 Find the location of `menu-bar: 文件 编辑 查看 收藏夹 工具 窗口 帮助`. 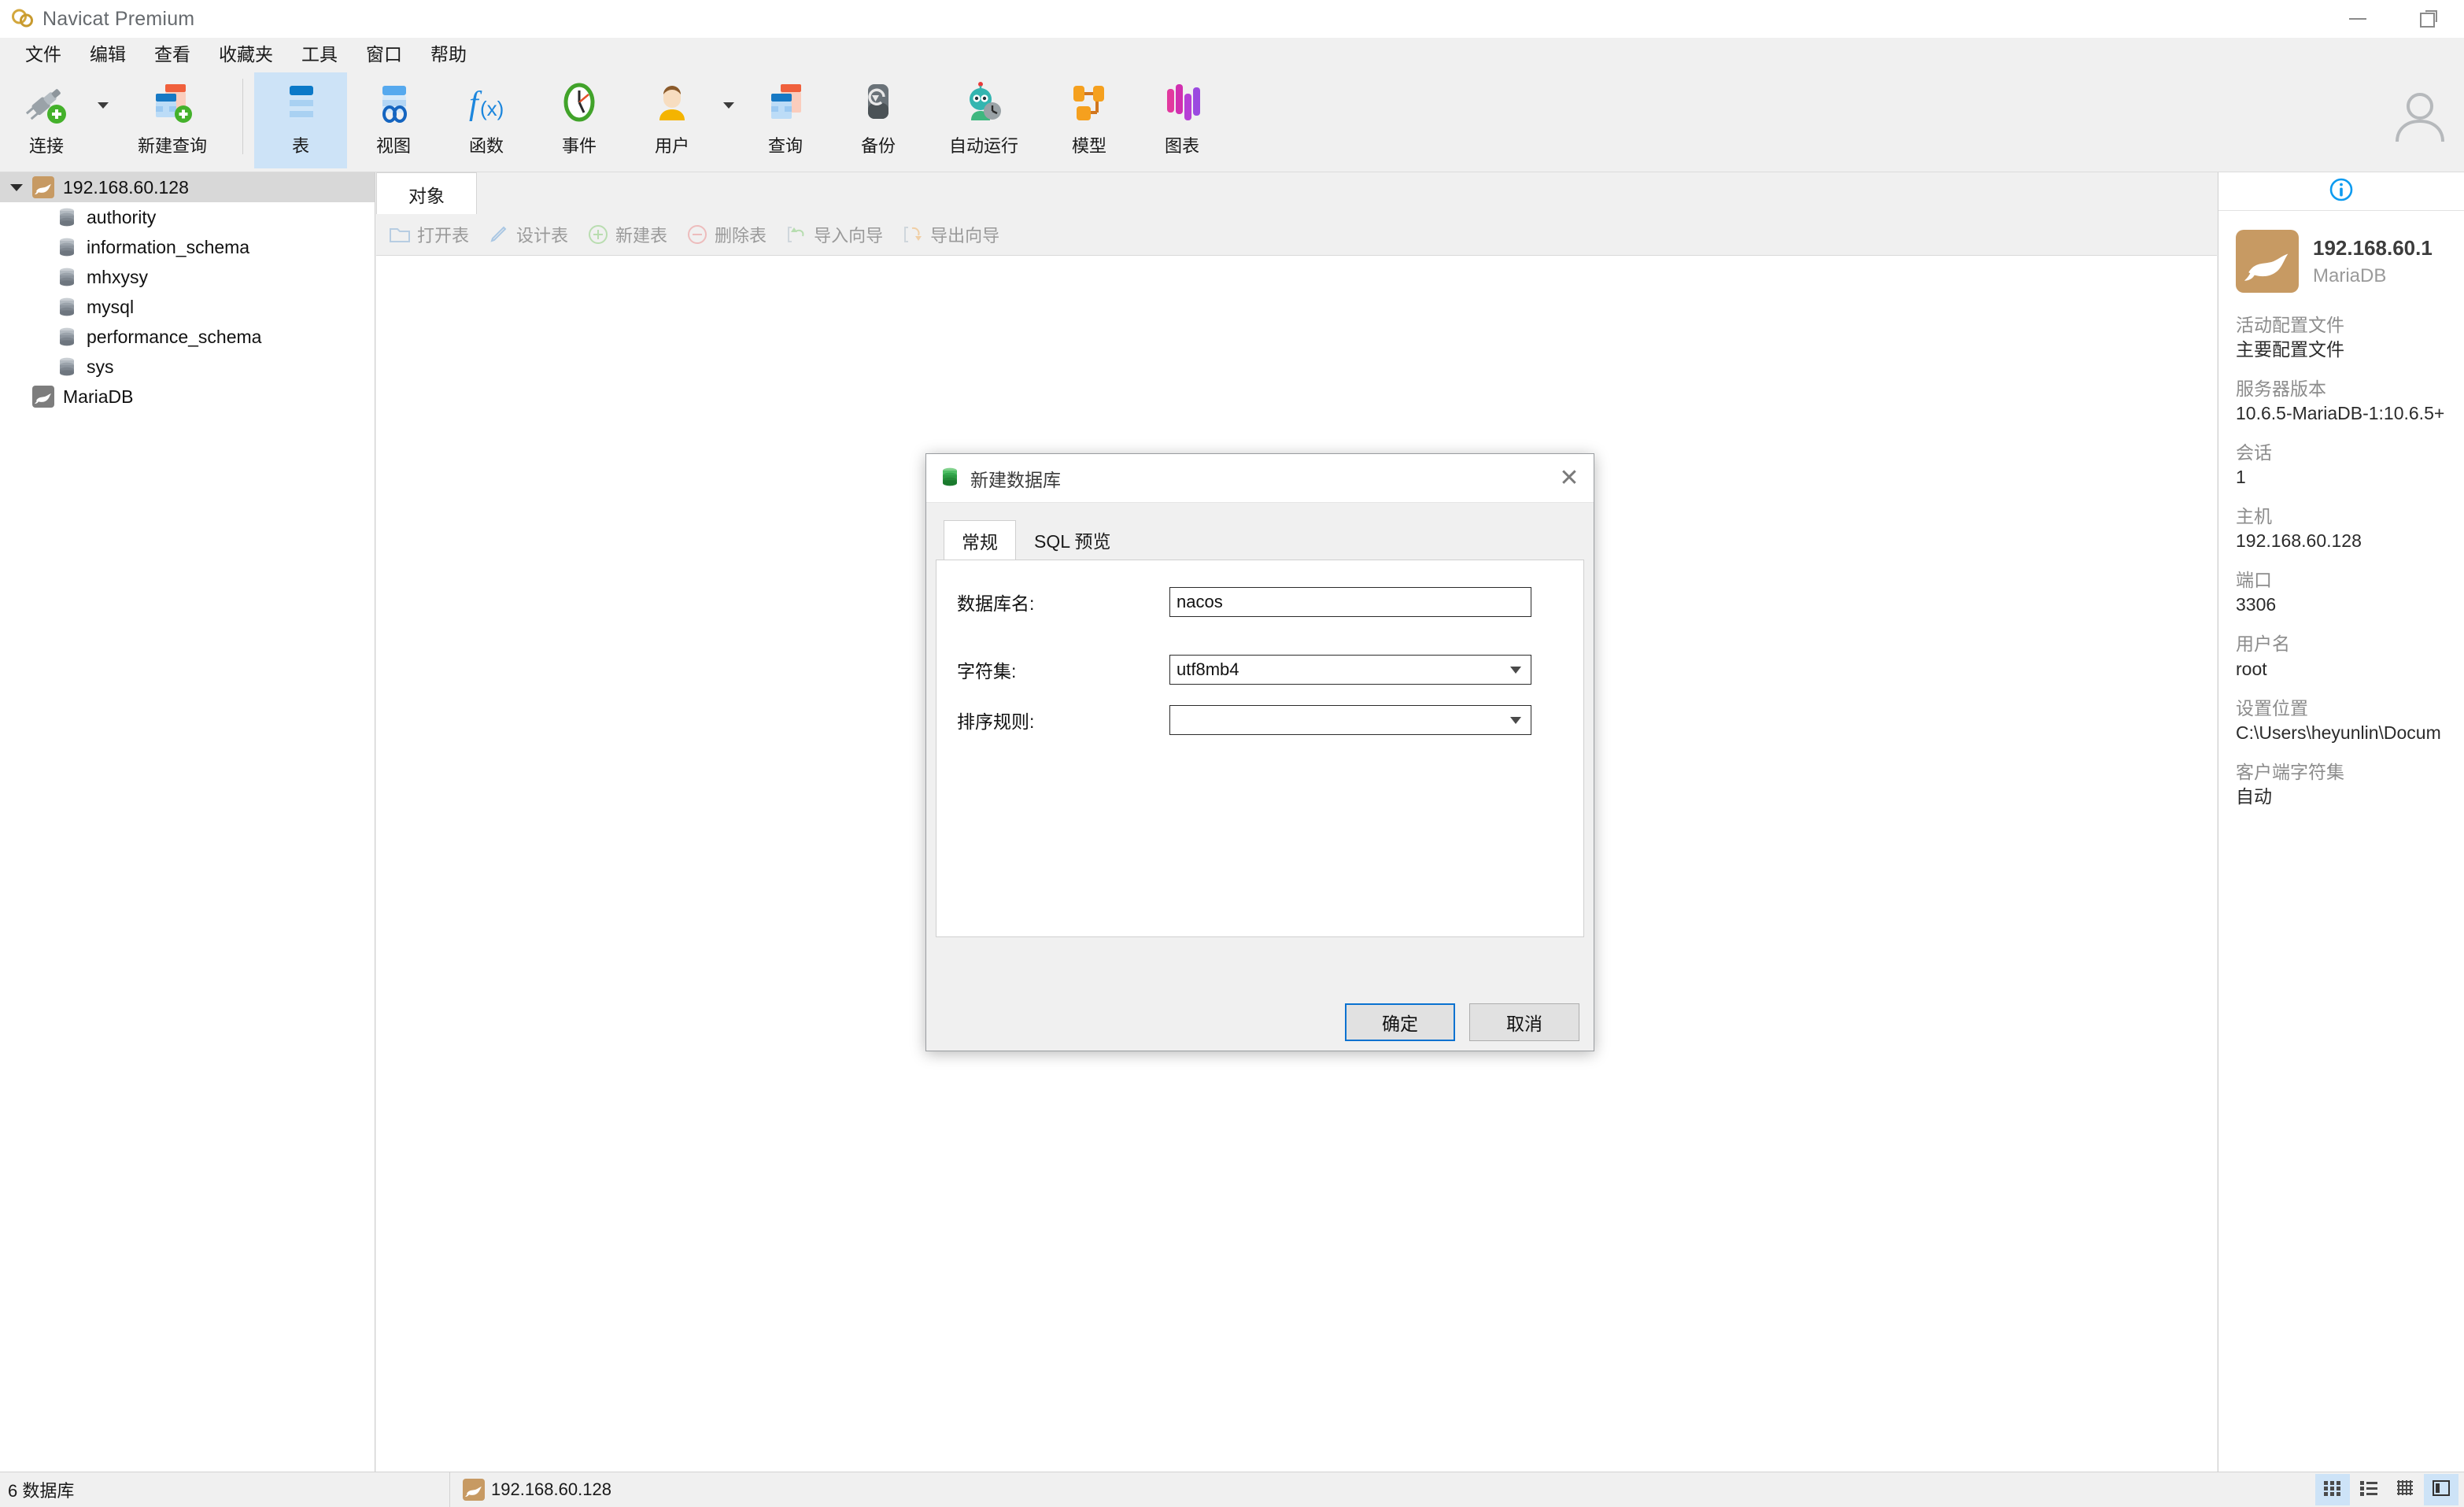

menu-bar: 文件 编辑 查看 收藏夹 工具 窗口 帮助 is located at coordinates (1232, 54).